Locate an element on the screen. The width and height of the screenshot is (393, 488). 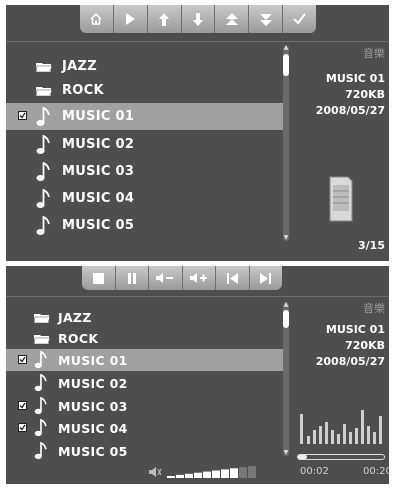
volume-up-icon is located at coordinates (198, 278).